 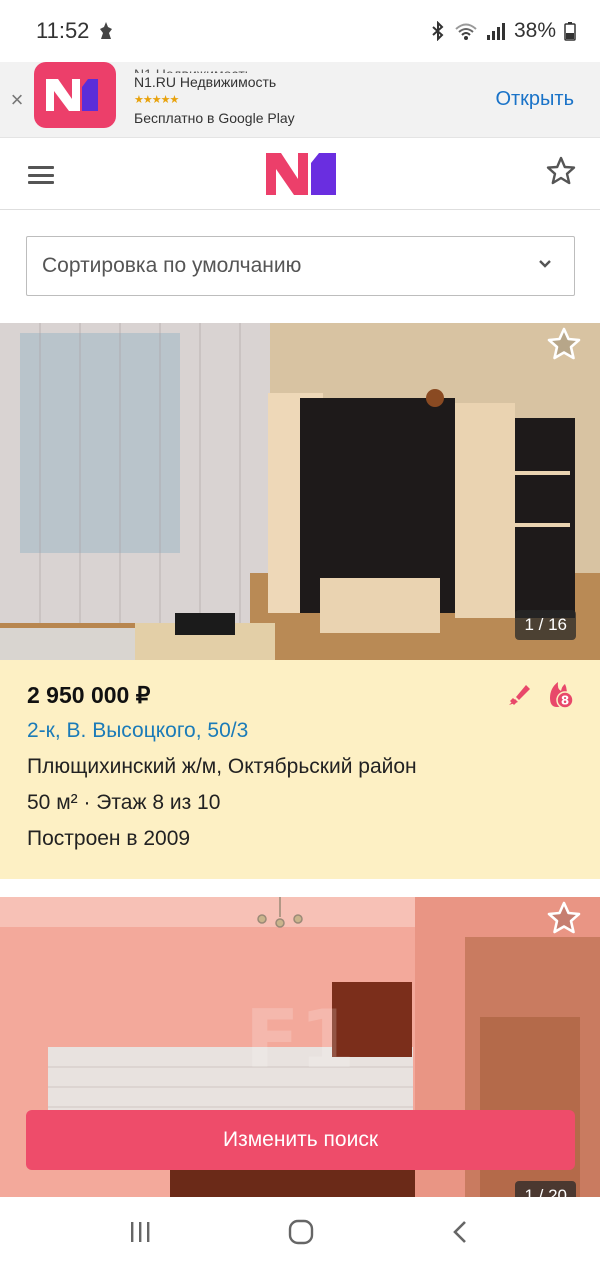 I want to click on banner-subtitle: Бесплатно в Google Play, so click(x=214, y=117).